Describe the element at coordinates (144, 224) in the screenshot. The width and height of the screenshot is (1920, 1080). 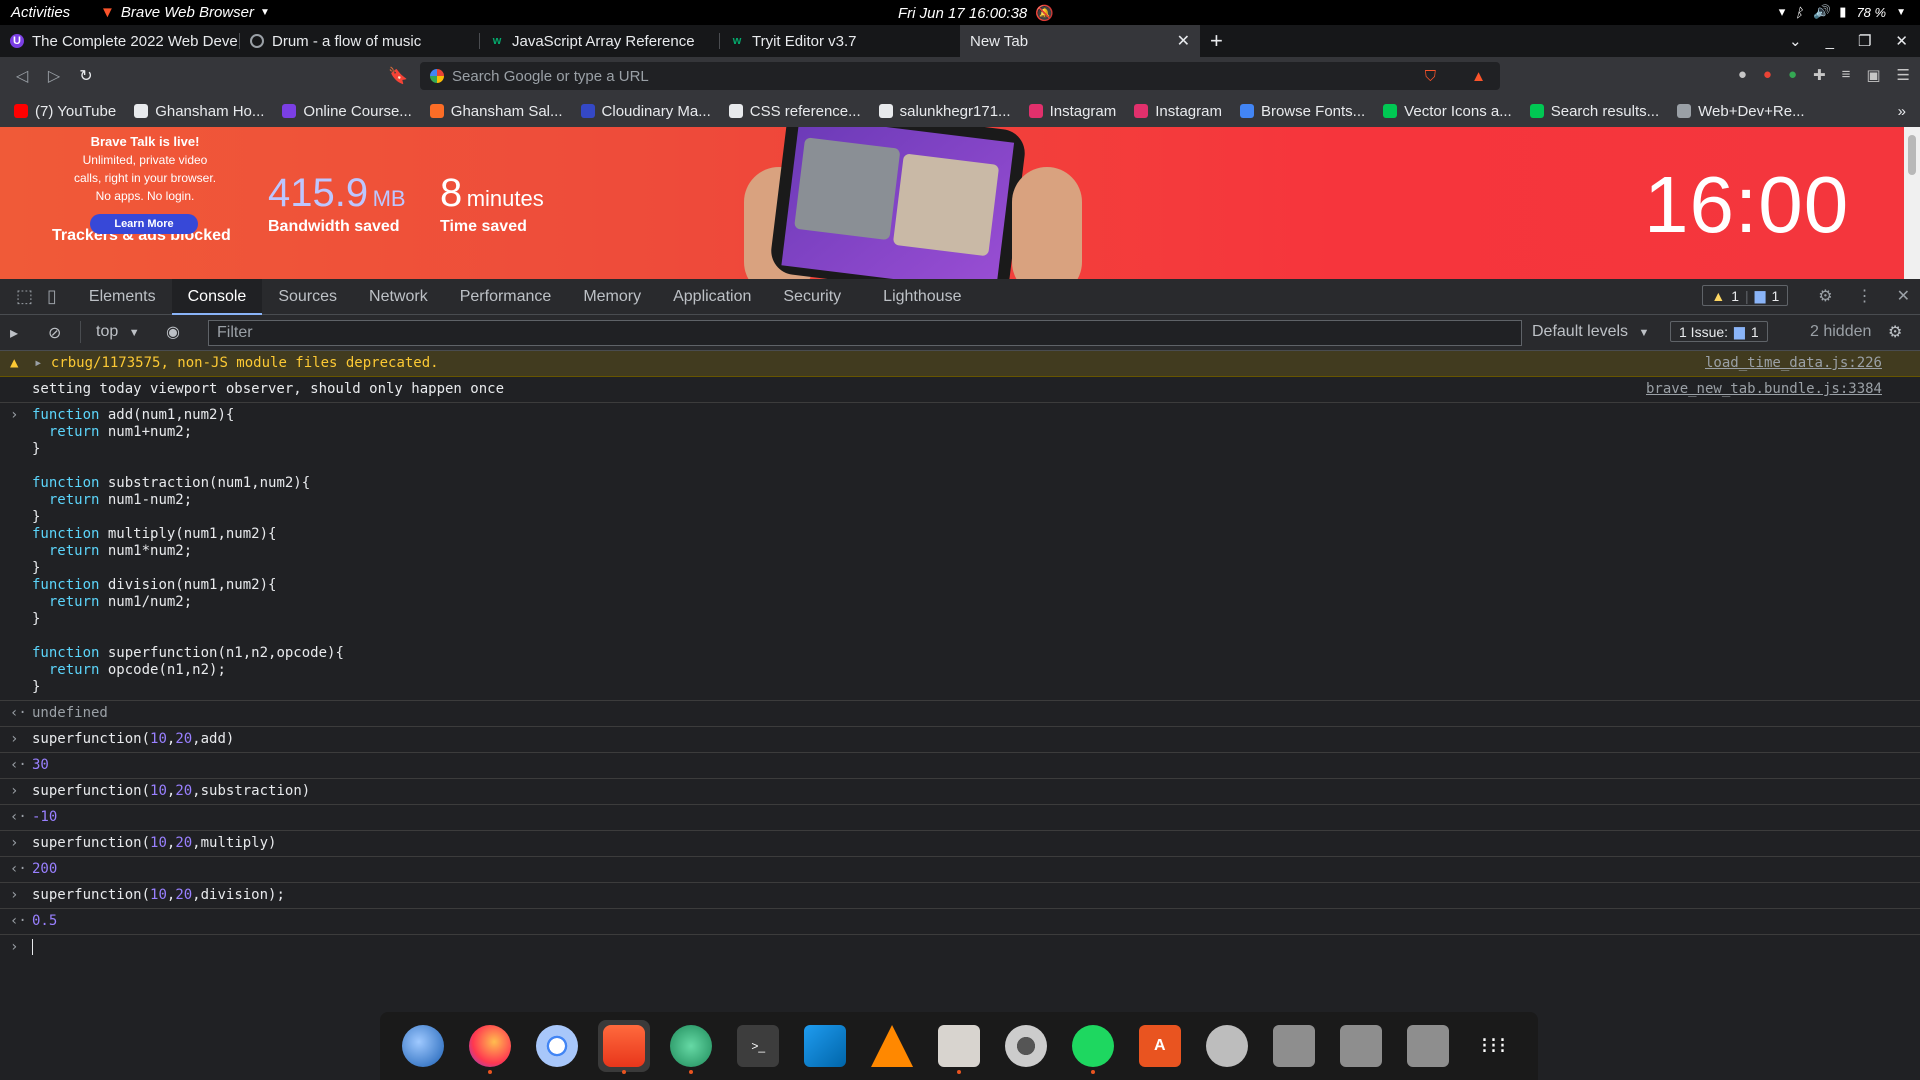
I see `learn-more-button: Learn More` at that location.